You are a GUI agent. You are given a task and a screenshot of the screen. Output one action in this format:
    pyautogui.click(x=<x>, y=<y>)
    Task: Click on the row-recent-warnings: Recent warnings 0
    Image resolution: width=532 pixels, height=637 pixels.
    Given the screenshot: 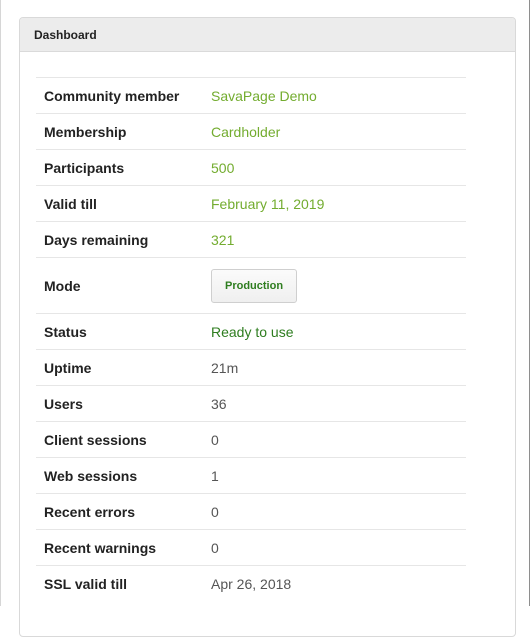 What is the action you would take?
    pyautogui.click(x=251, y=547)
    